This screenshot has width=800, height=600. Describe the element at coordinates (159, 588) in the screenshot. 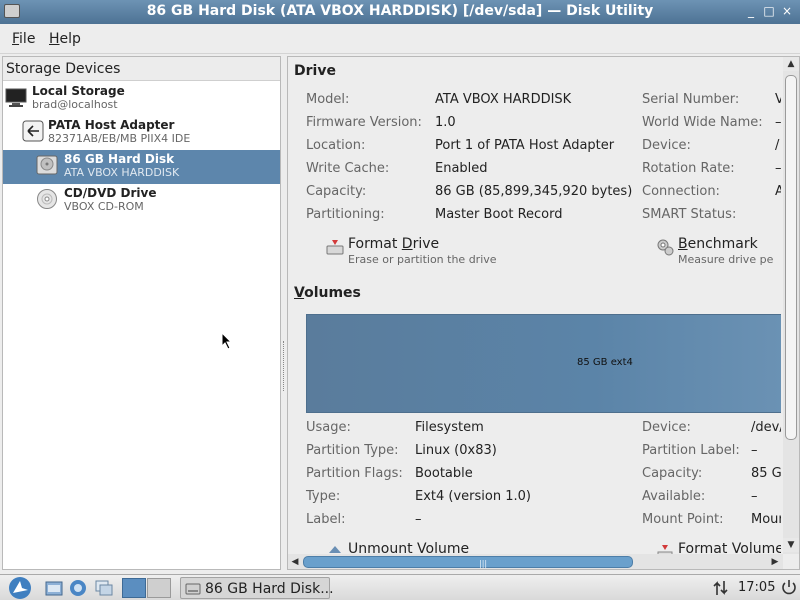

I see `workspace-2-icon` at that location.